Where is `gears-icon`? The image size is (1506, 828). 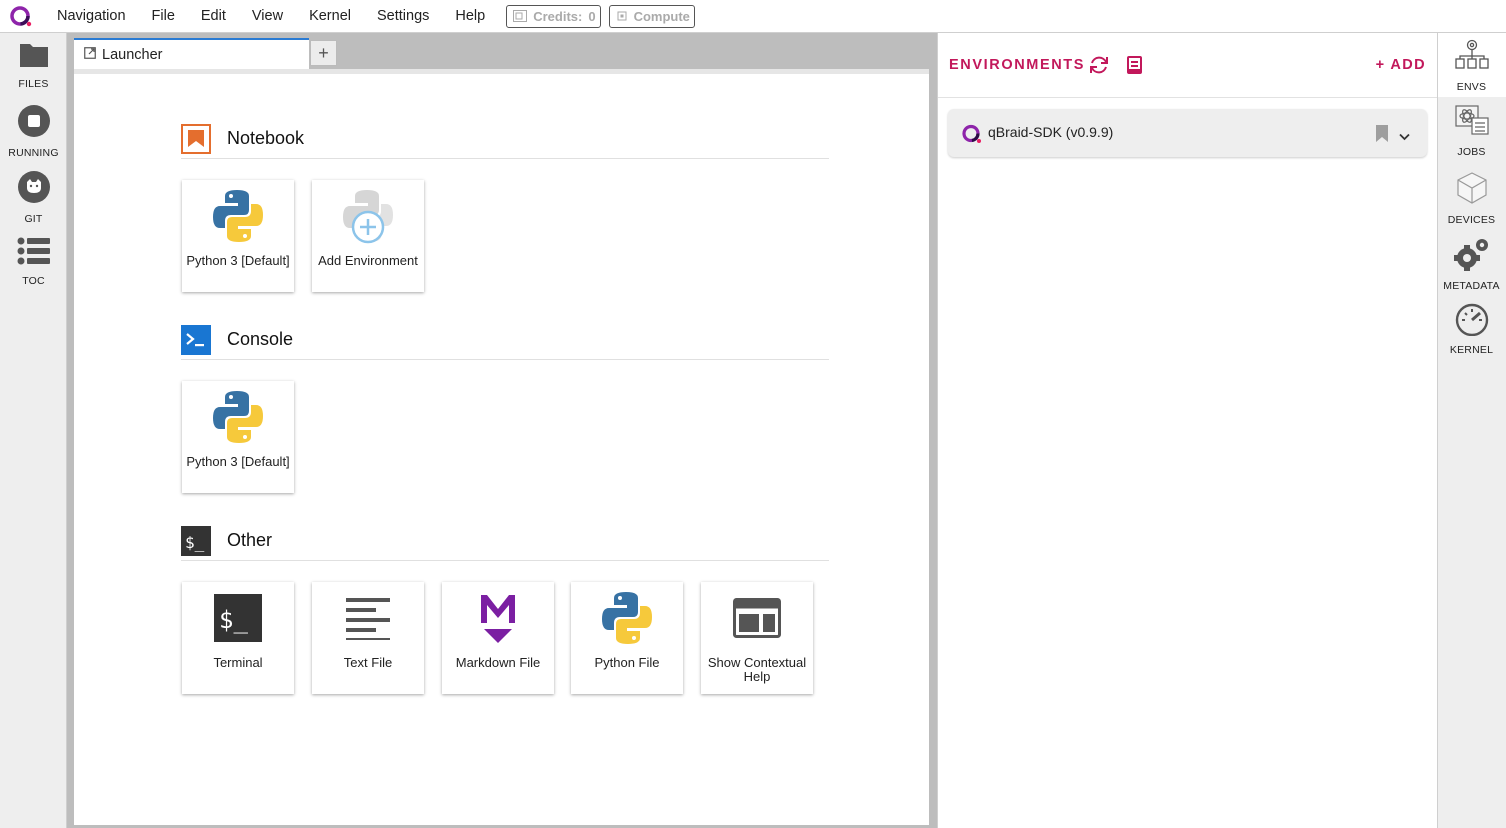
gears-icon is located at coordinates (1472, 256).